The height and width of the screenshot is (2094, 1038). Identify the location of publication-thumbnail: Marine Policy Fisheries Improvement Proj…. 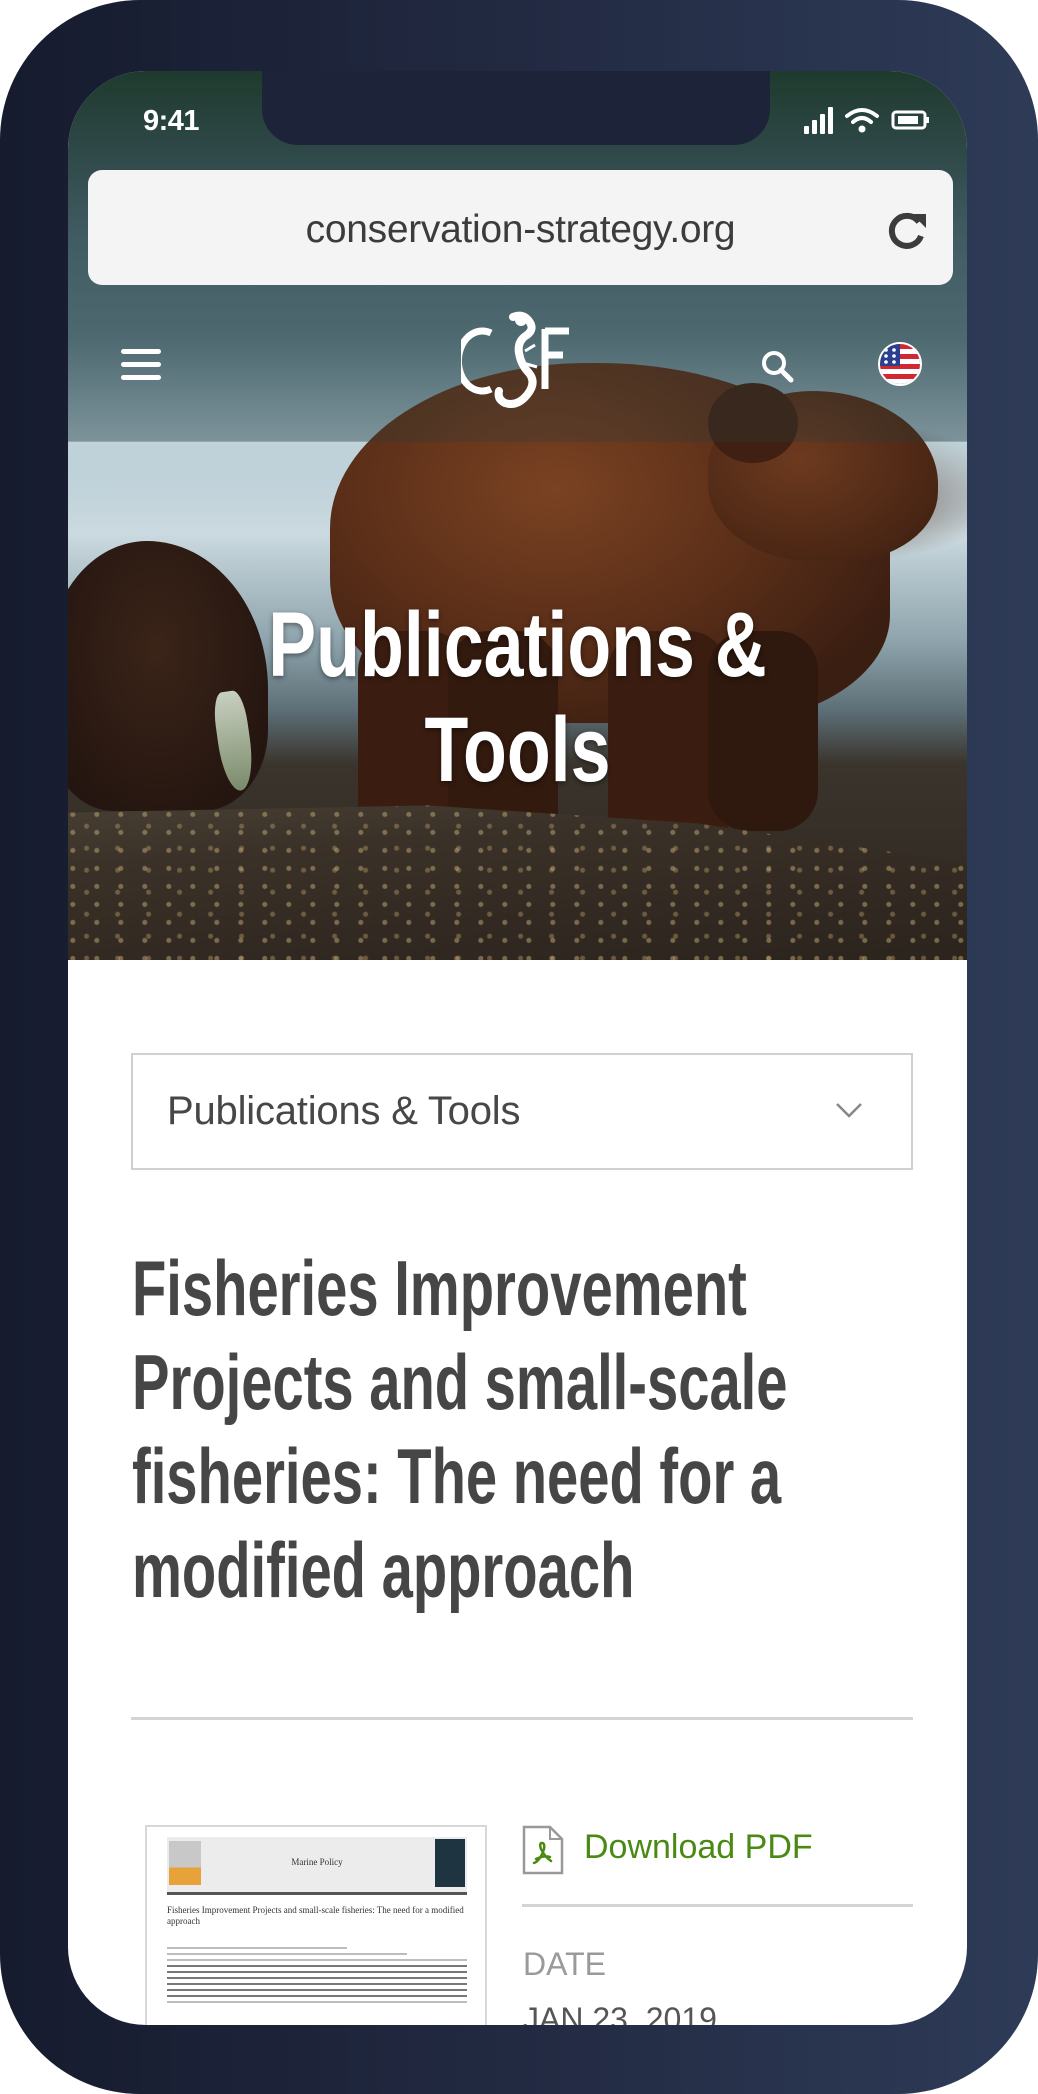
(316, 1925).